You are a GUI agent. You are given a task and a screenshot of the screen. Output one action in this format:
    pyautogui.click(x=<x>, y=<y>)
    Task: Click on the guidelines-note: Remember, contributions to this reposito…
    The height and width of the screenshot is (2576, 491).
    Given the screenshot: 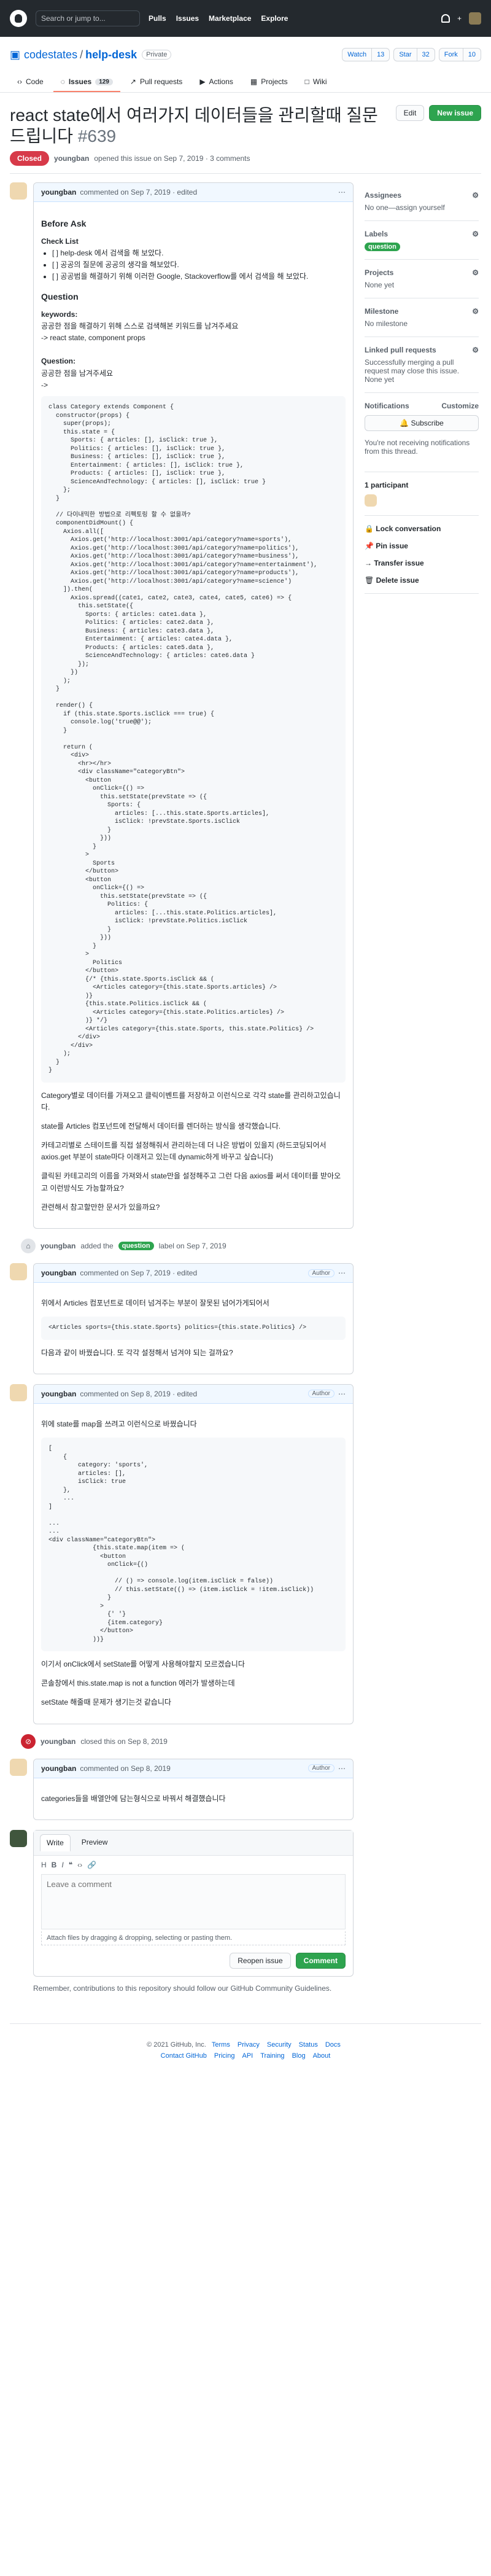 What is the action you would take?
    pyautogui.click(x=182, y=1988)
    